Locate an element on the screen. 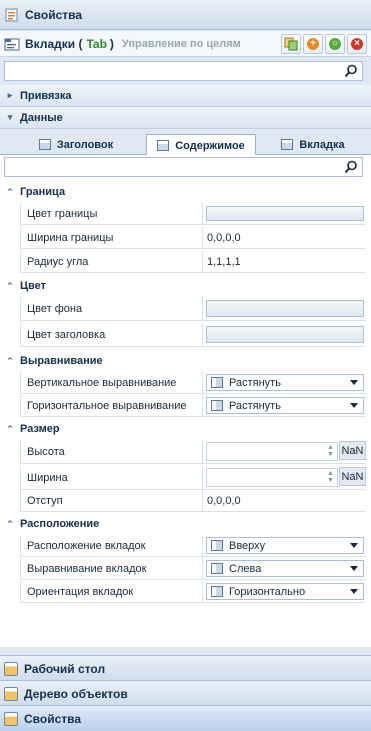  prop-row-bg-color: Цвет фона is located at coordinates (193, 309).